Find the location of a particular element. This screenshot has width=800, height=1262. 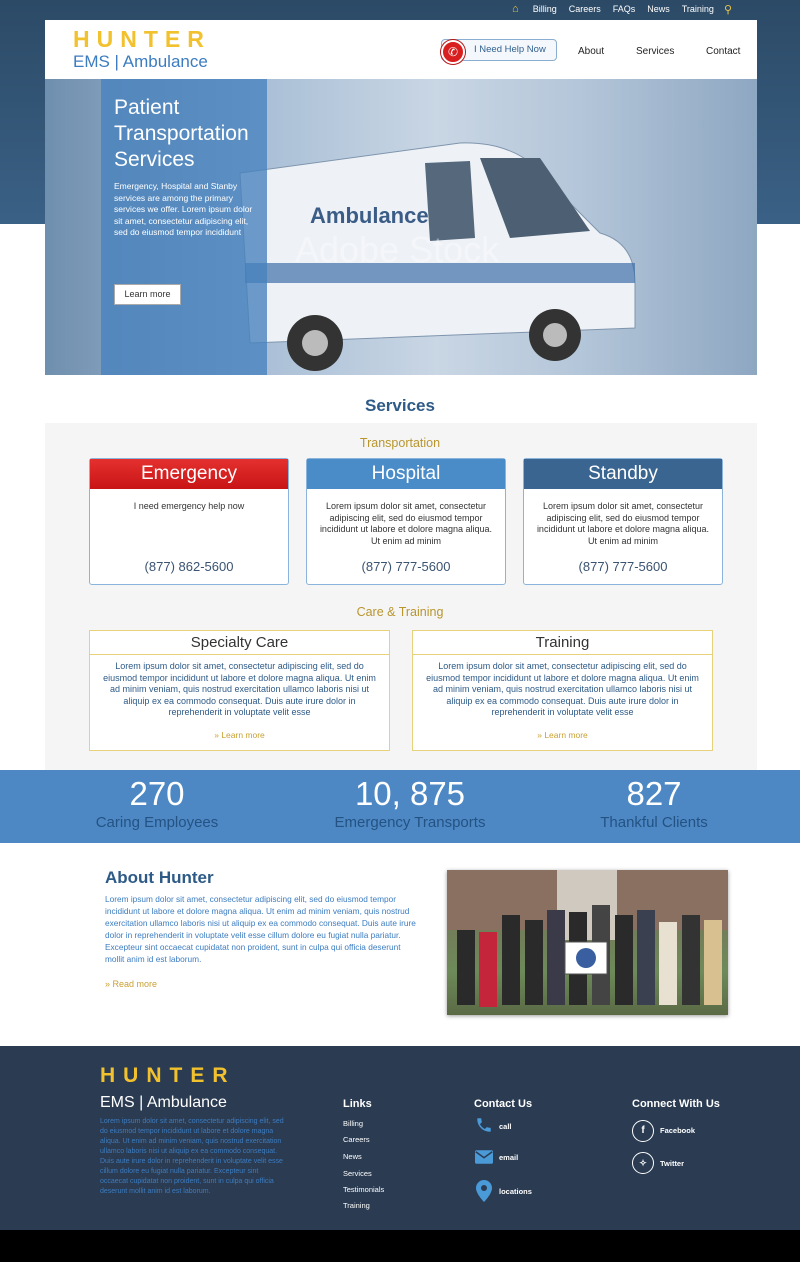

card-title: Hospital is located at coordinates (406, 474).